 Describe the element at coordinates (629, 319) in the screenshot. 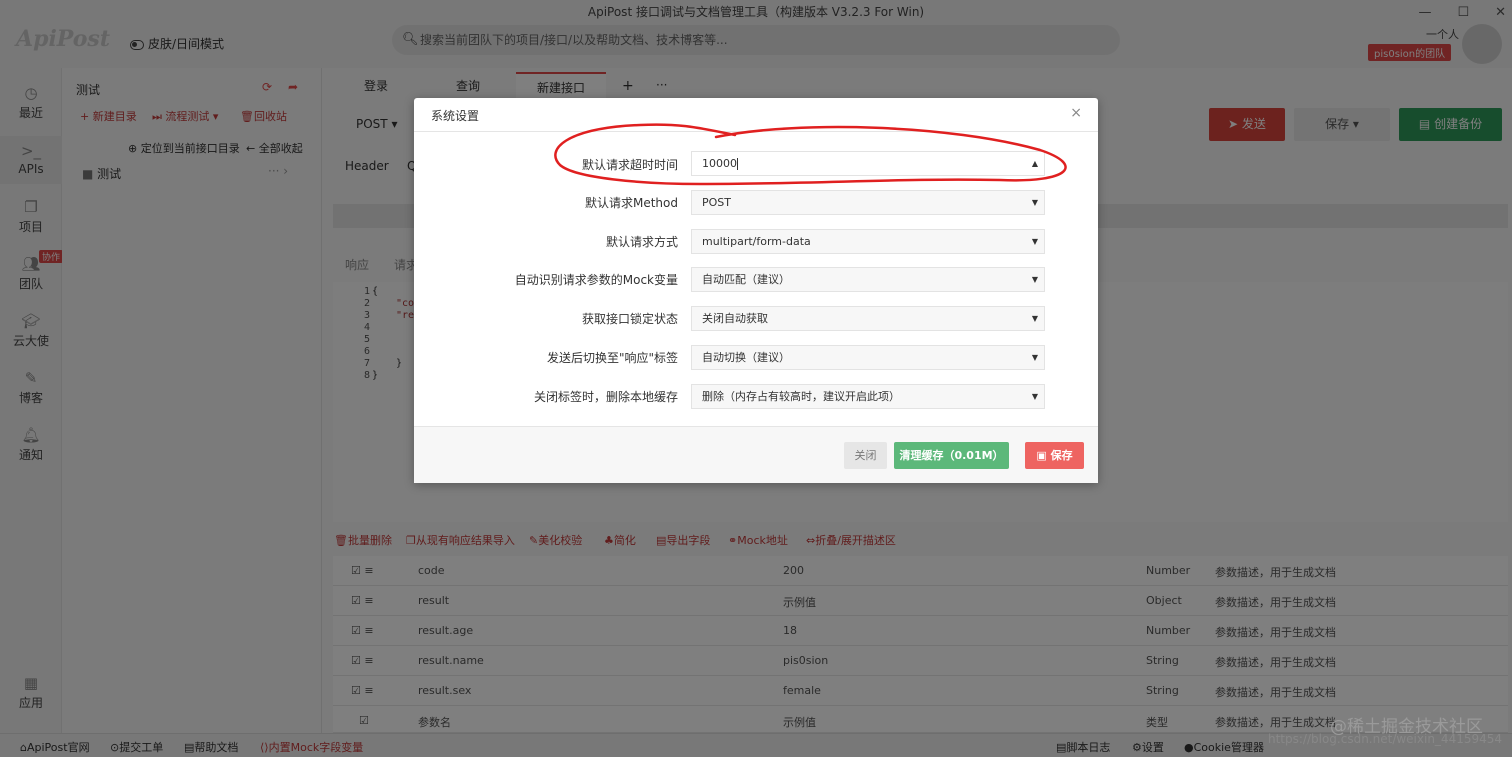

I see `lock-state-label: 获取接口锁定状态` at that location.